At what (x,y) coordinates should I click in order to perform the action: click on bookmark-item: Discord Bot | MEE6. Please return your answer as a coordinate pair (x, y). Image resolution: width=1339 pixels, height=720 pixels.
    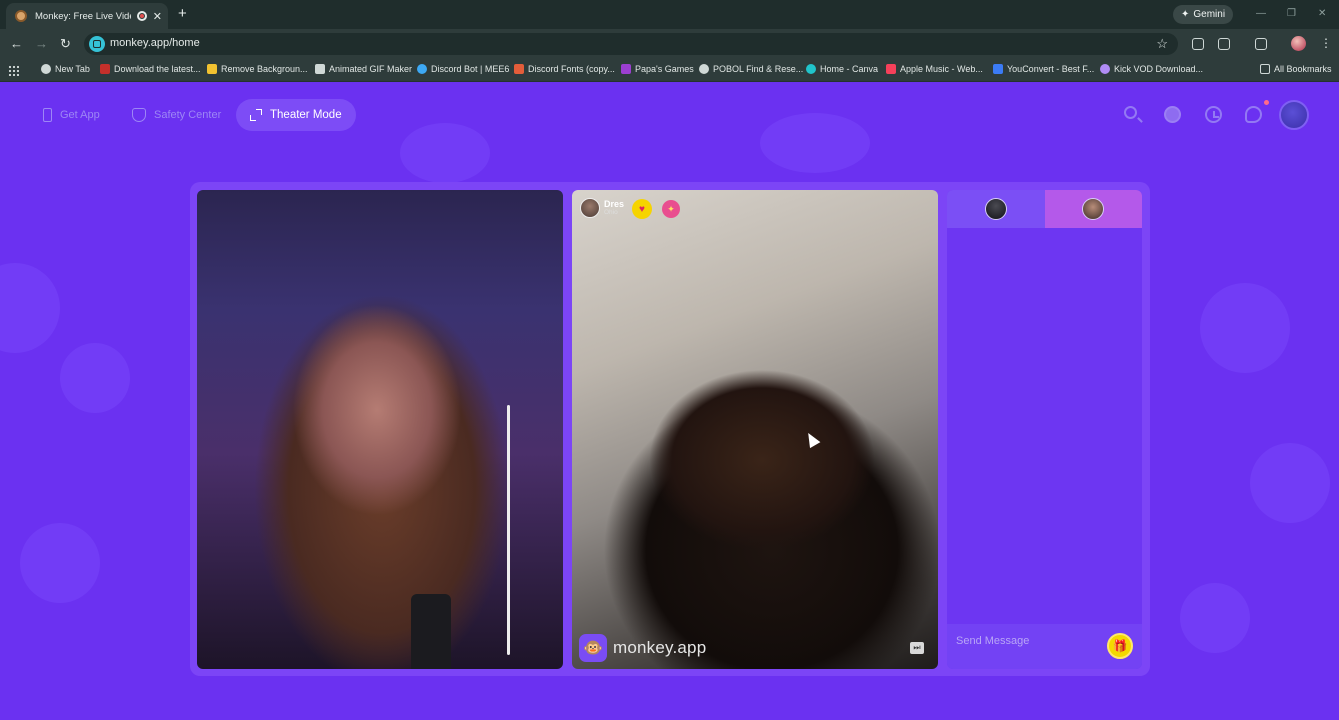
    Looking at the image, I should click on (463, 69).